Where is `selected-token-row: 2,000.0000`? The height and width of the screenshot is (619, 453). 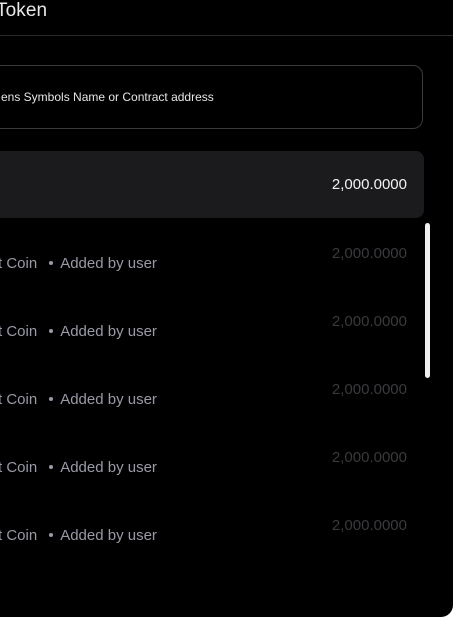
selected-token-row: 2,000.0000 is located at coordinates (212, 184).